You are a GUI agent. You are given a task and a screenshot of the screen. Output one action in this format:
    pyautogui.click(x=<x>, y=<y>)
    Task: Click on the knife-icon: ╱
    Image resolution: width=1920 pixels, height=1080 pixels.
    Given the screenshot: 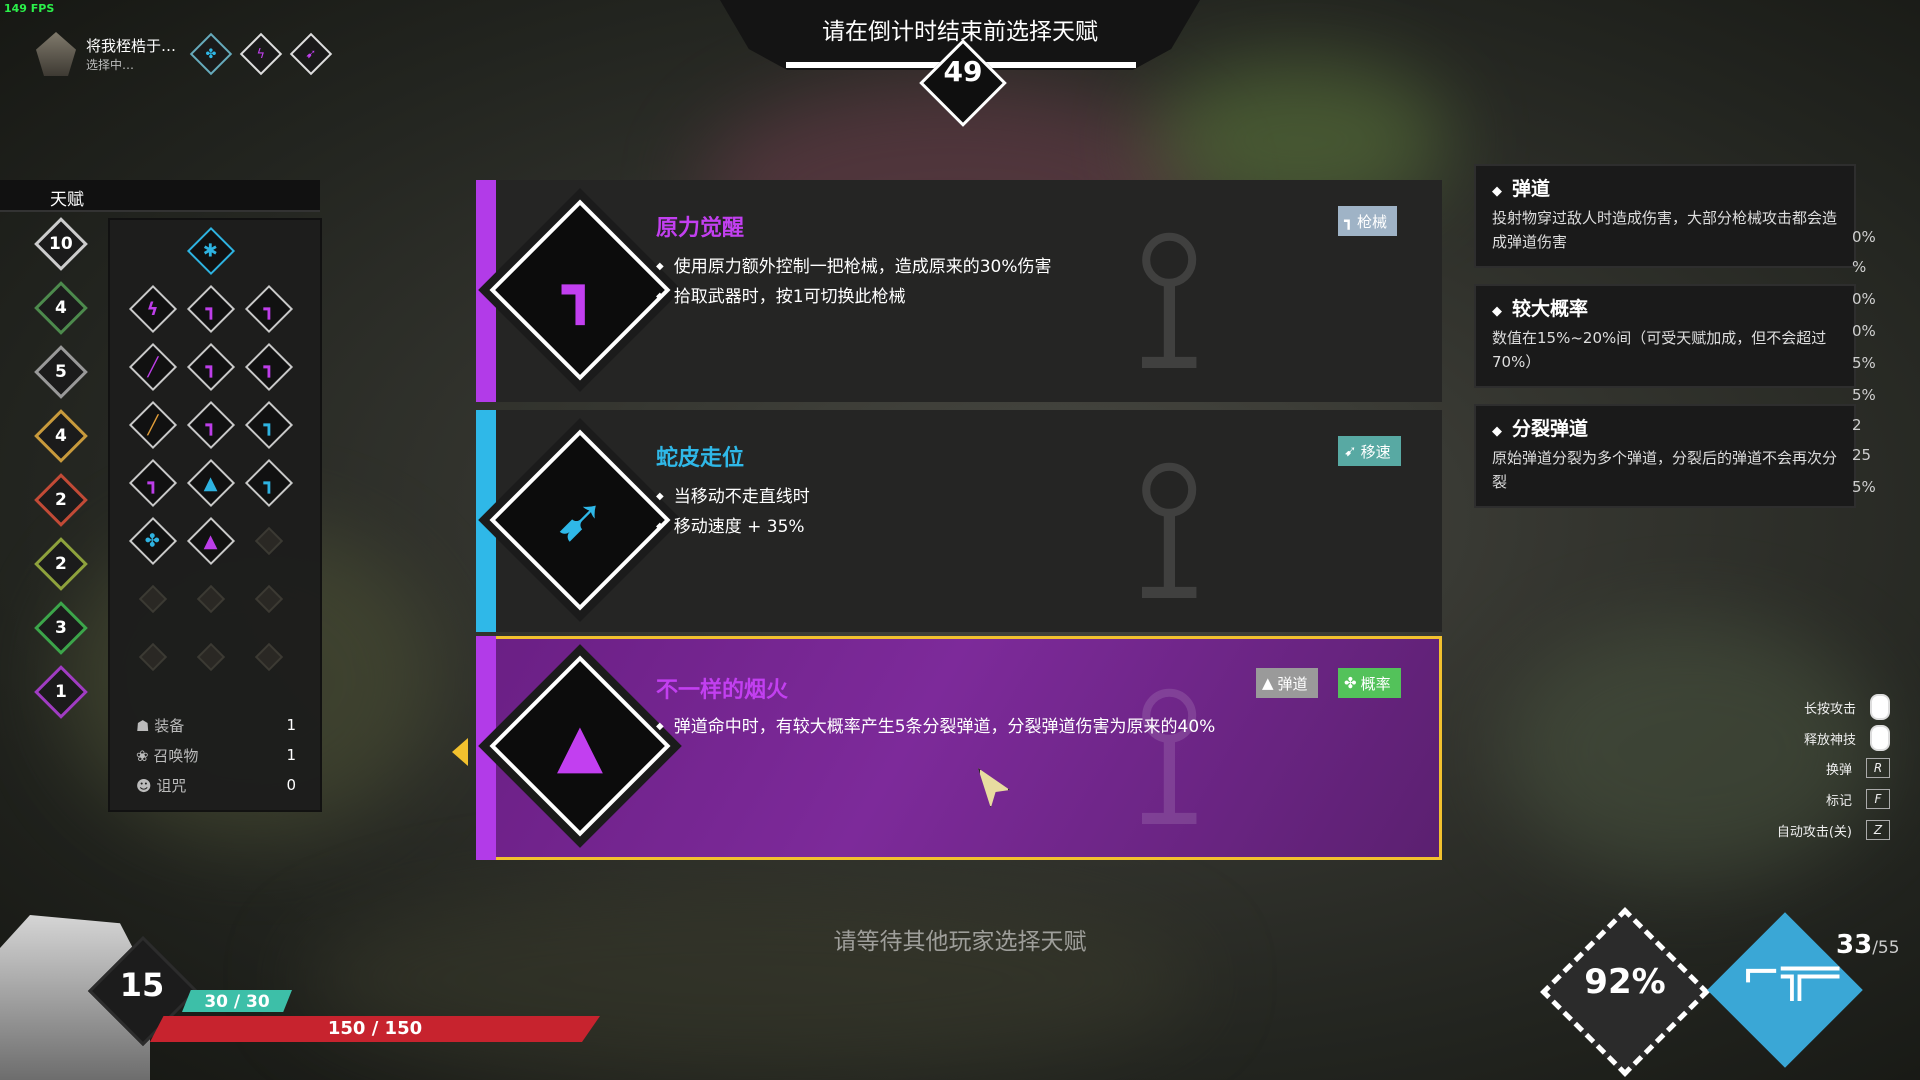 What is the action you would take?
    pyautogui.click(x=153, y=425)
    